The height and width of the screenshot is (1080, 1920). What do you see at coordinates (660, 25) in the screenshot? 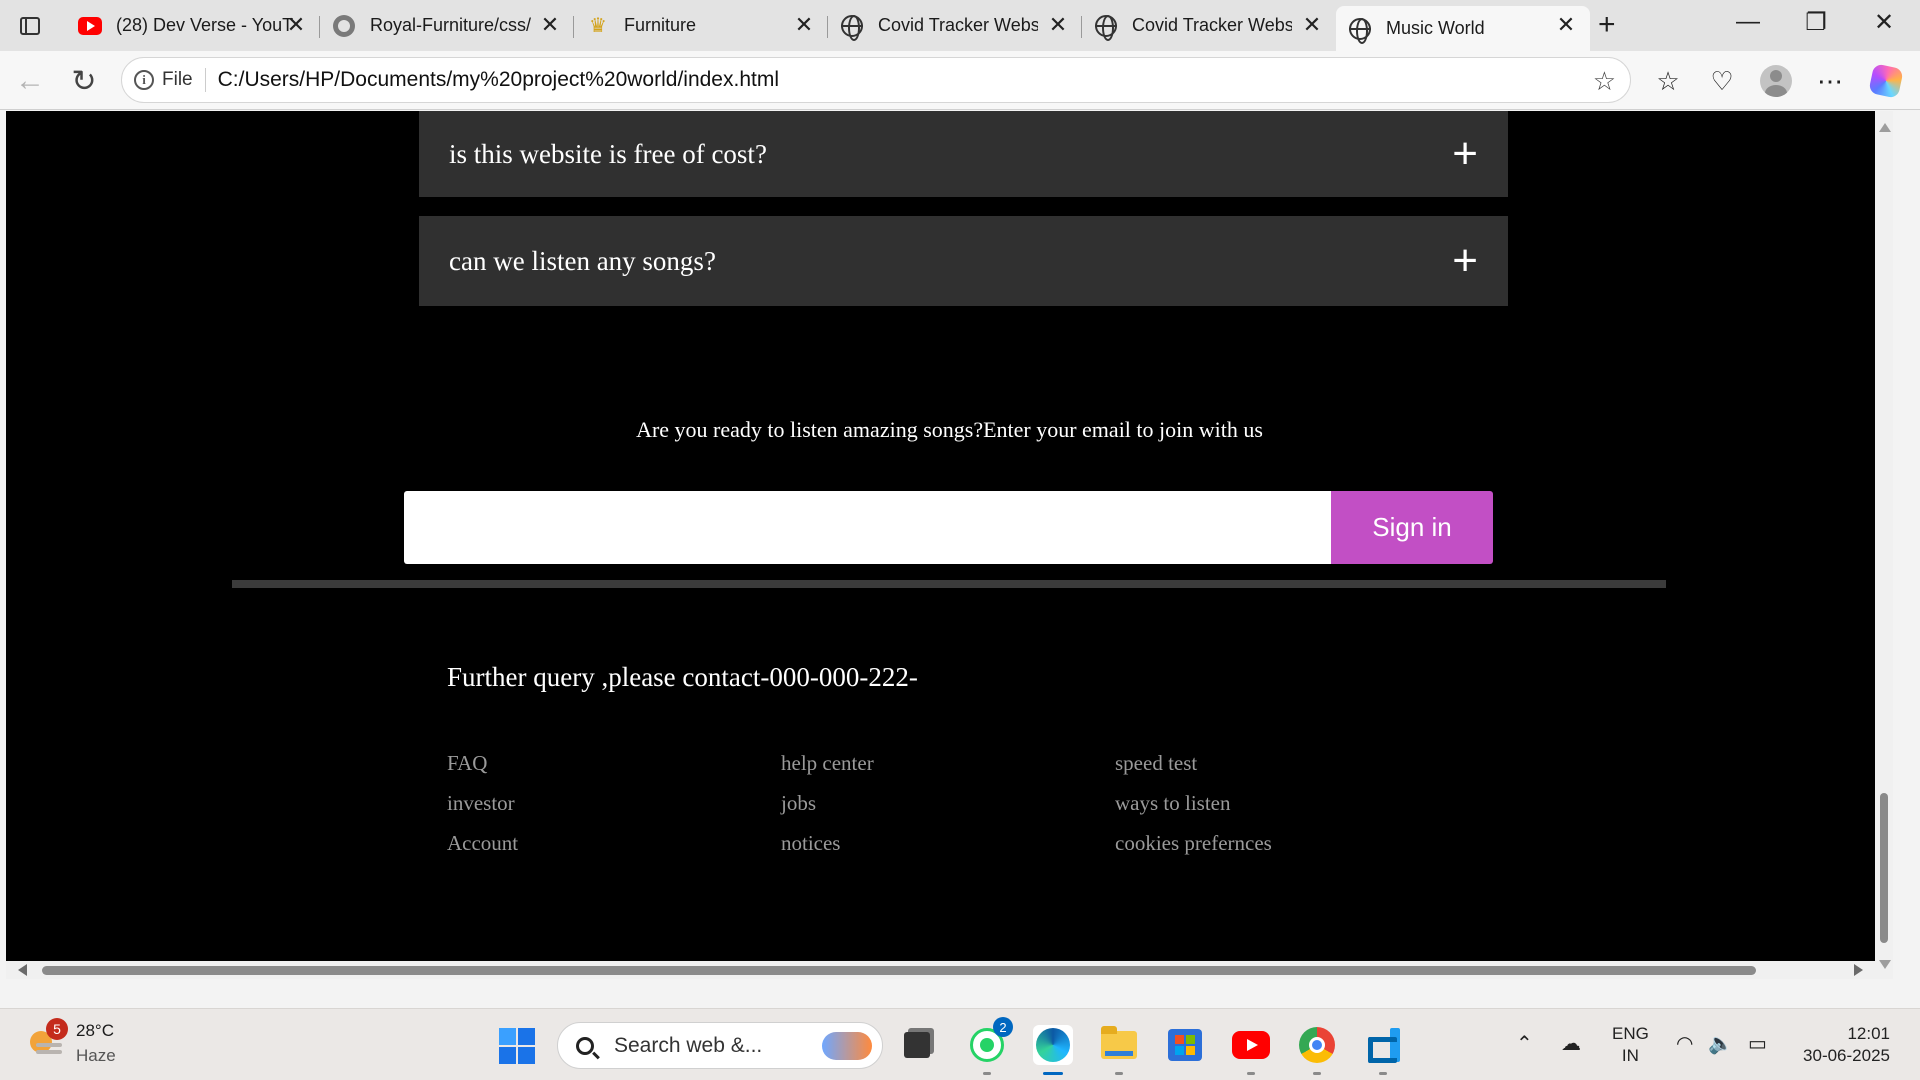
I see `tab-title: Furniture` at bounding box center [660, 25].